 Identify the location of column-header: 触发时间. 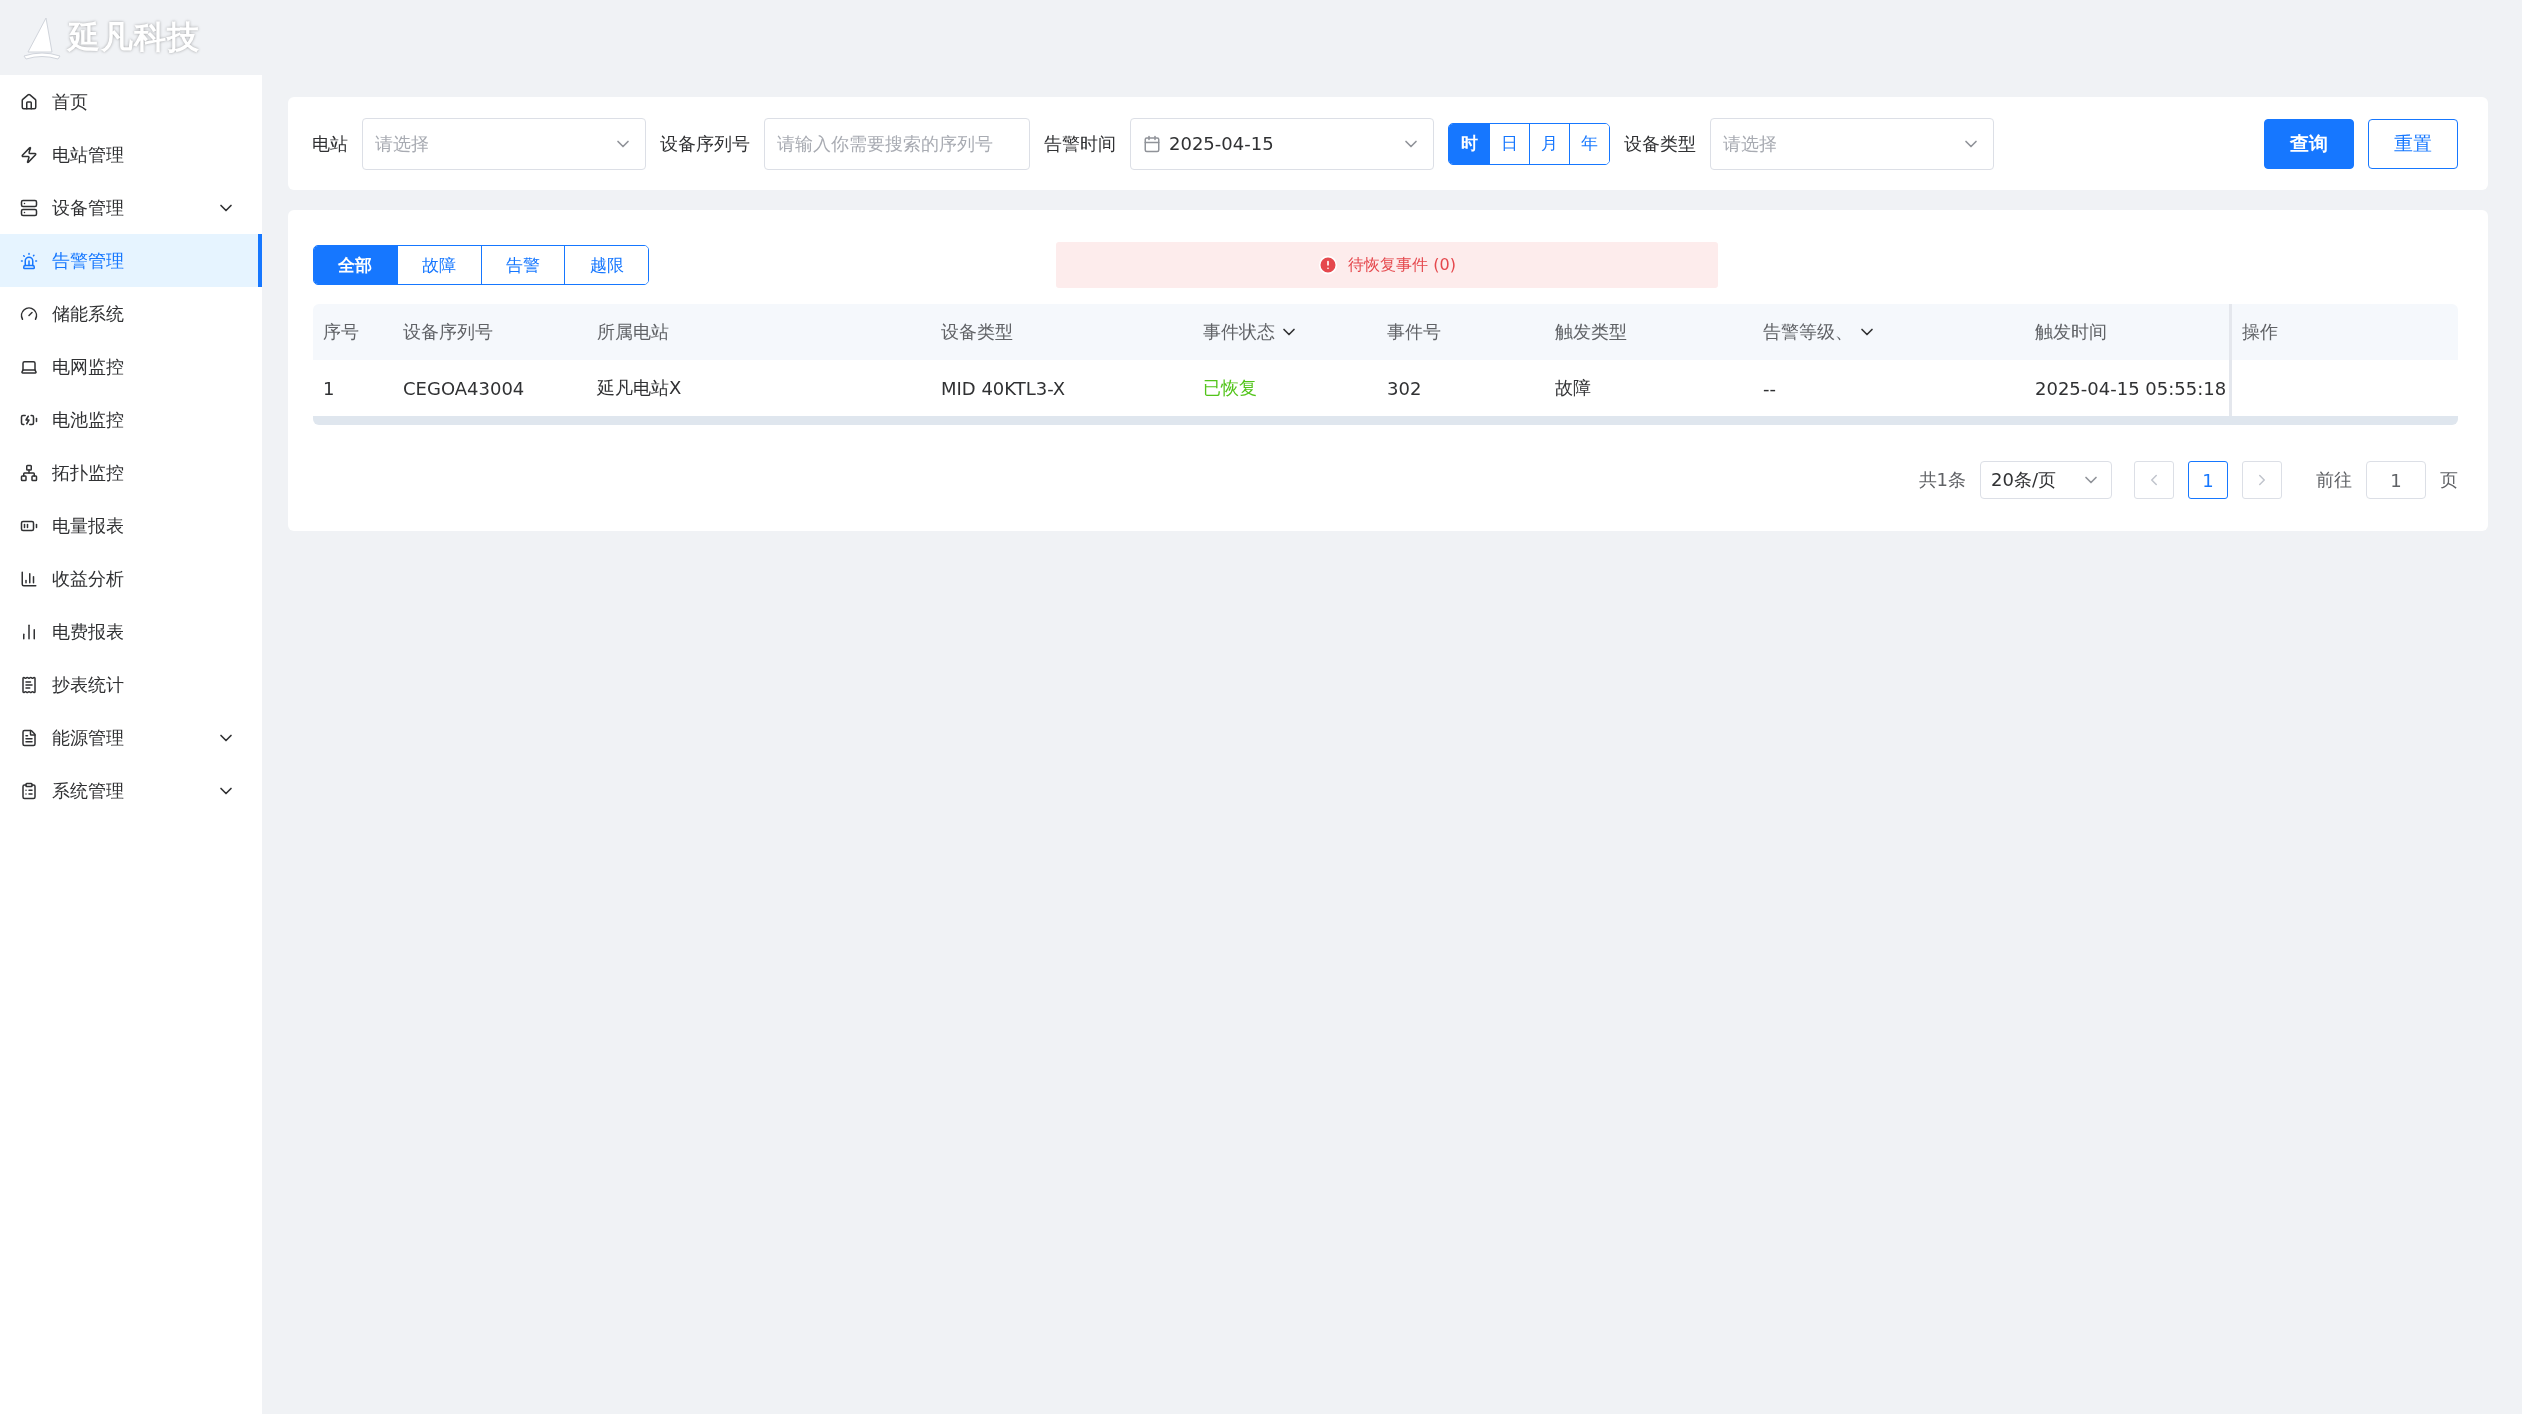
(2071, 332).